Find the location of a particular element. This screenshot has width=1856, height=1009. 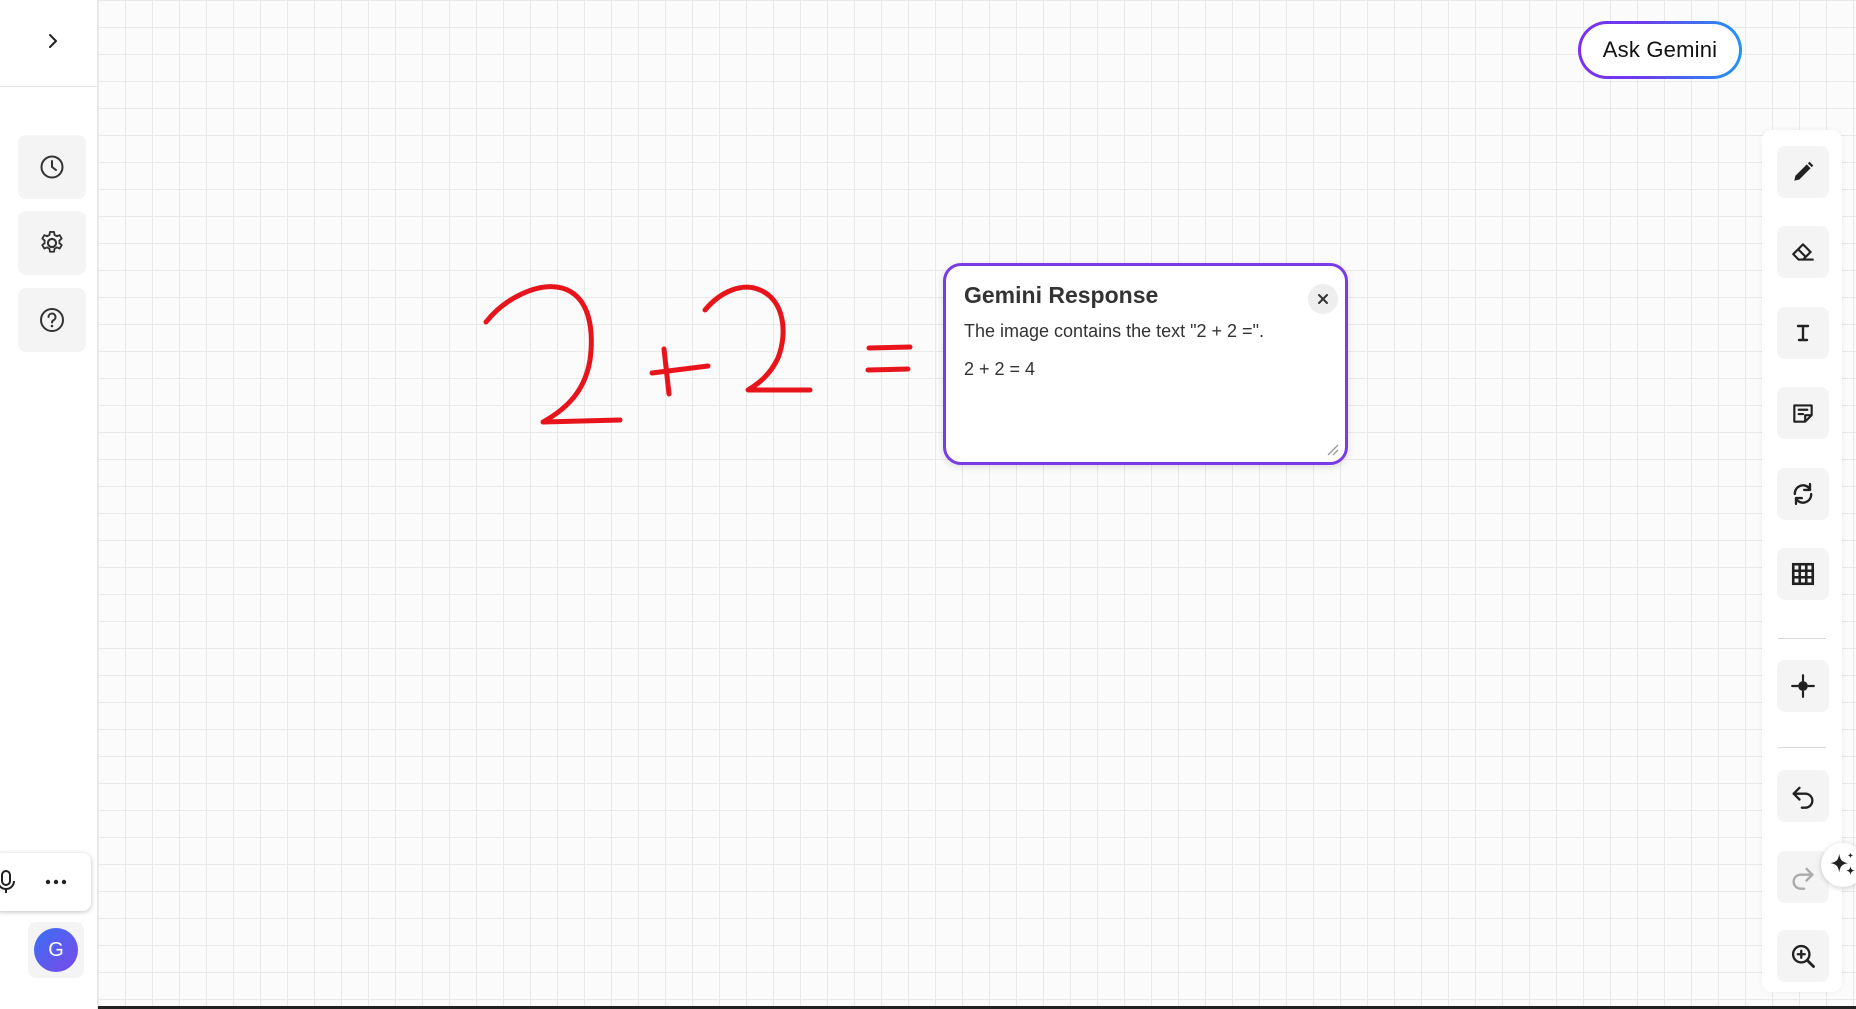

microphone-button is located at coordinates (9, 882).